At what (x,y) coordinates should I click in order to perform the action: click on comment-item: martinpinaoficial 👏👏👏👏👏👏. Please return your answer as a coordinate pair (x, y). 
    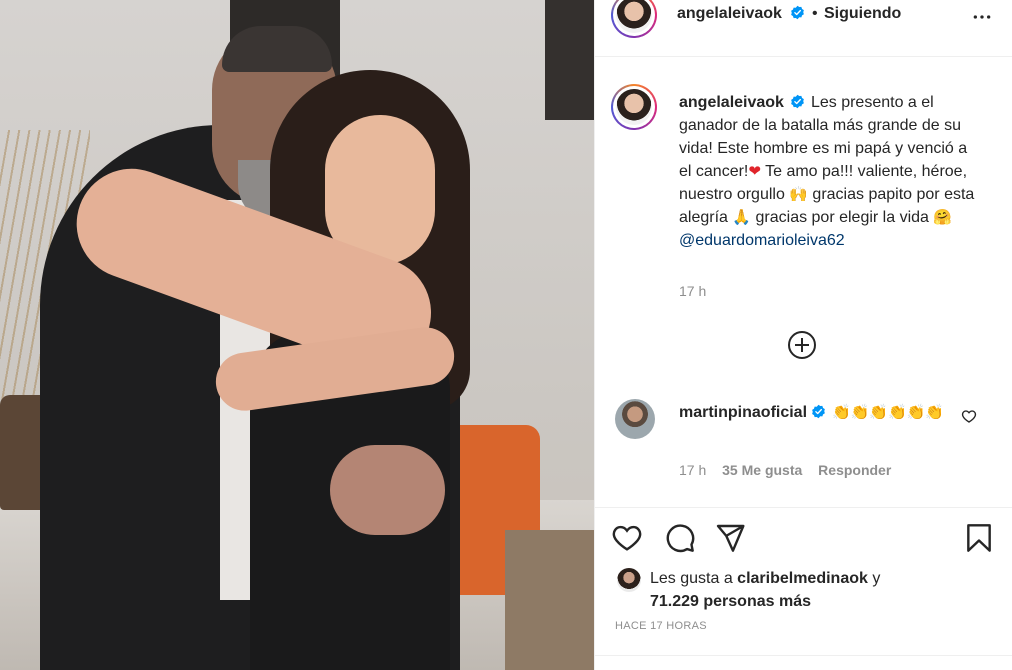
    Looking at the image, I should click on (814, 412).